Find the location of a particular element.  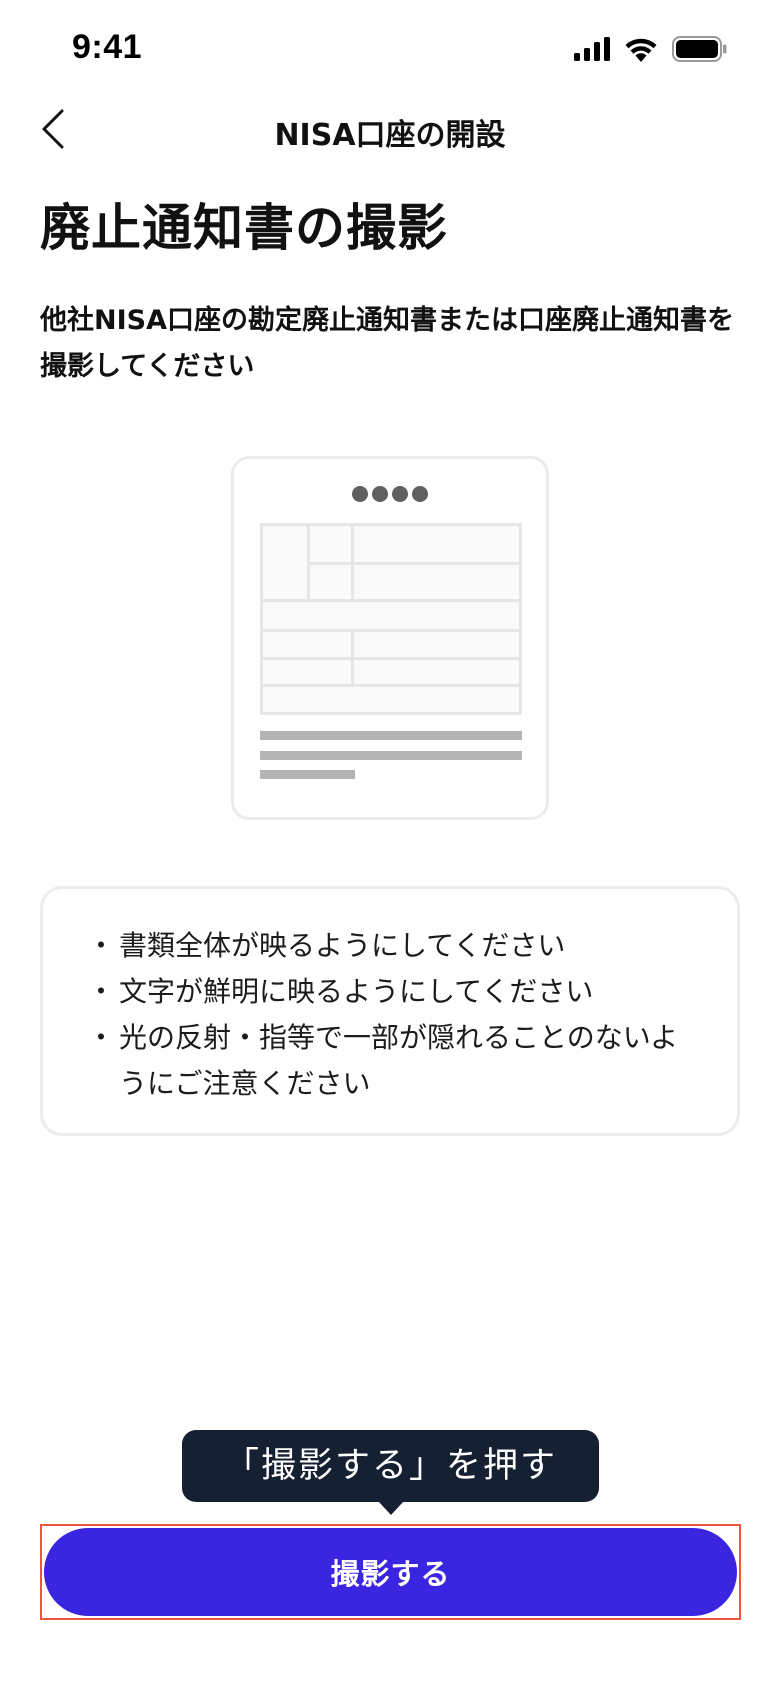

nav-title: NISA口座の開設 is located at coordinates (390, 135).